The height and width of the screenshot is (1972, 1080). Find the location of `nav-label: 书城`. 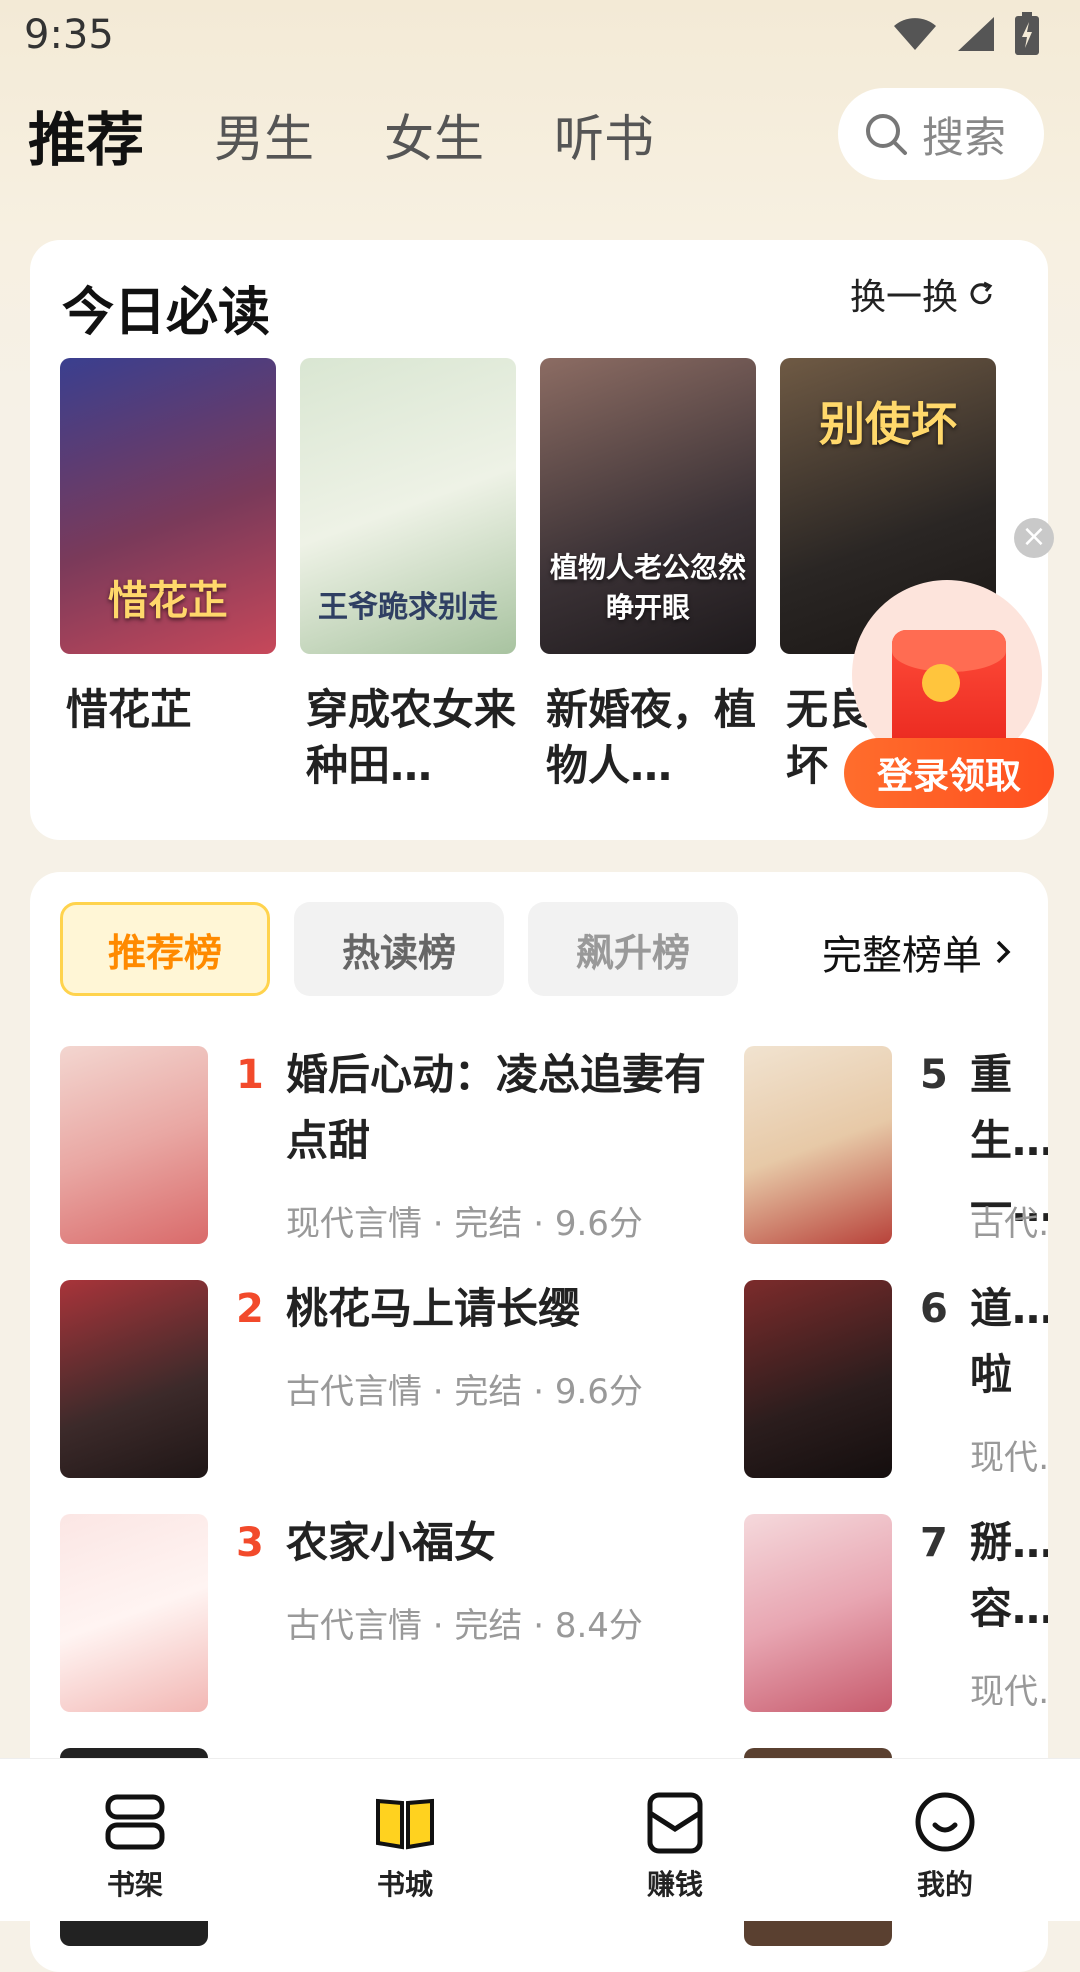

nav-label: 书城 is located at coordinates (404, 1884).